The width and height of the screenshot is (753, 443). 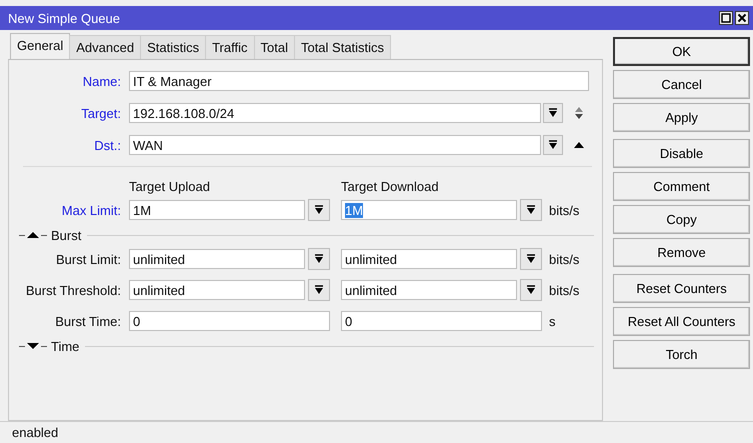 What do you see at coordinates (64, 18) in the screenshot?
I see `window-title: New Simple Queue` at bounding box center [64, 18].